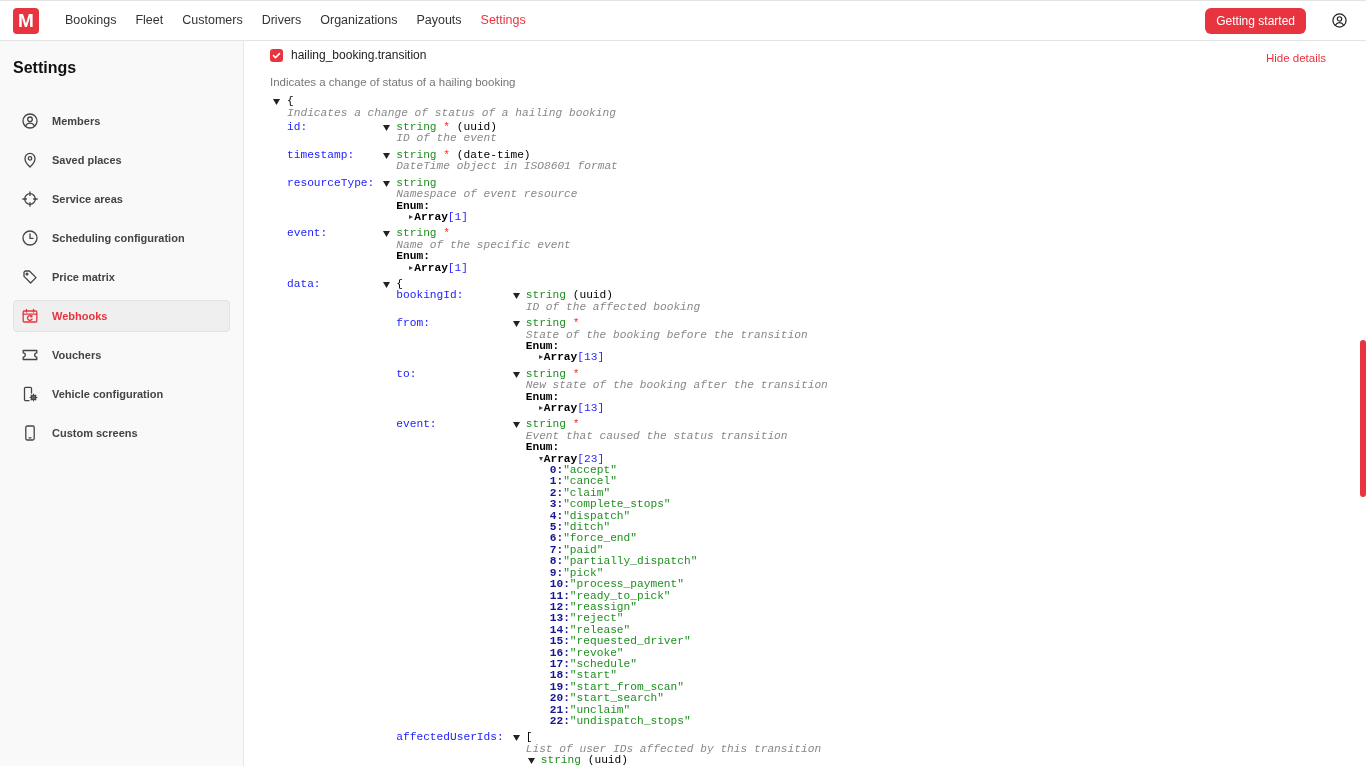 The image size is (1366, 766). What do you see at coordinates (281, 20) in the screenshot?
I see `nav-link: Drivers` at bounding box center [281, 20].